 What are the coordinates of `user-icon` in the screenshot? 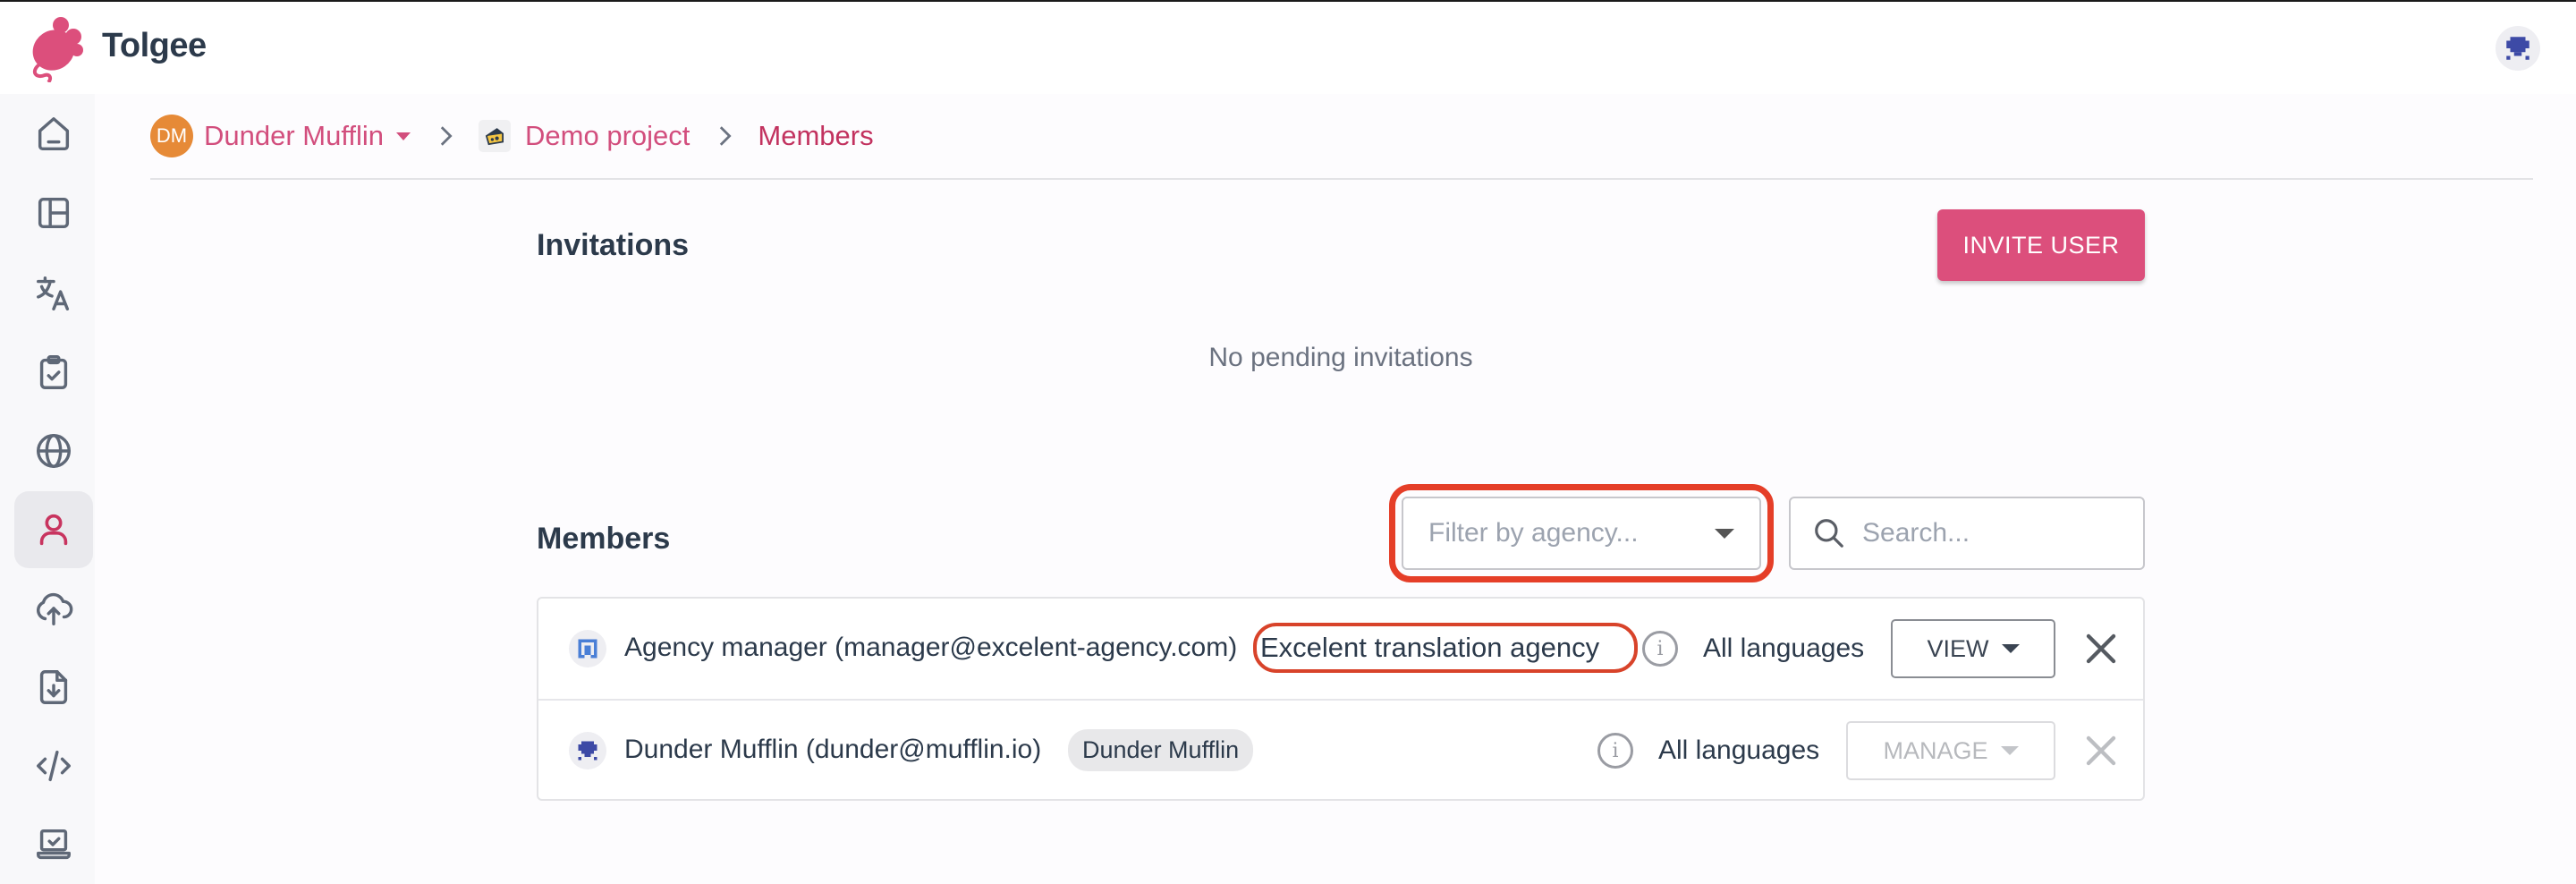 It's located at (53, 530).